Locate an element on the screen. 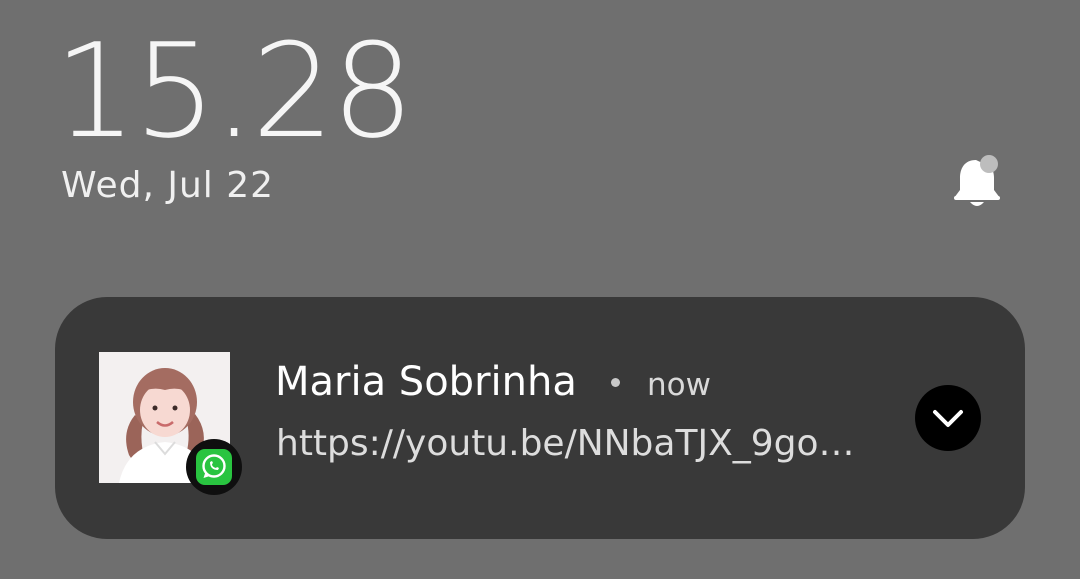 The image size is (1080, 579). lockscreen-date: Wed, Jul 22 is located at coordinates (168, 185).